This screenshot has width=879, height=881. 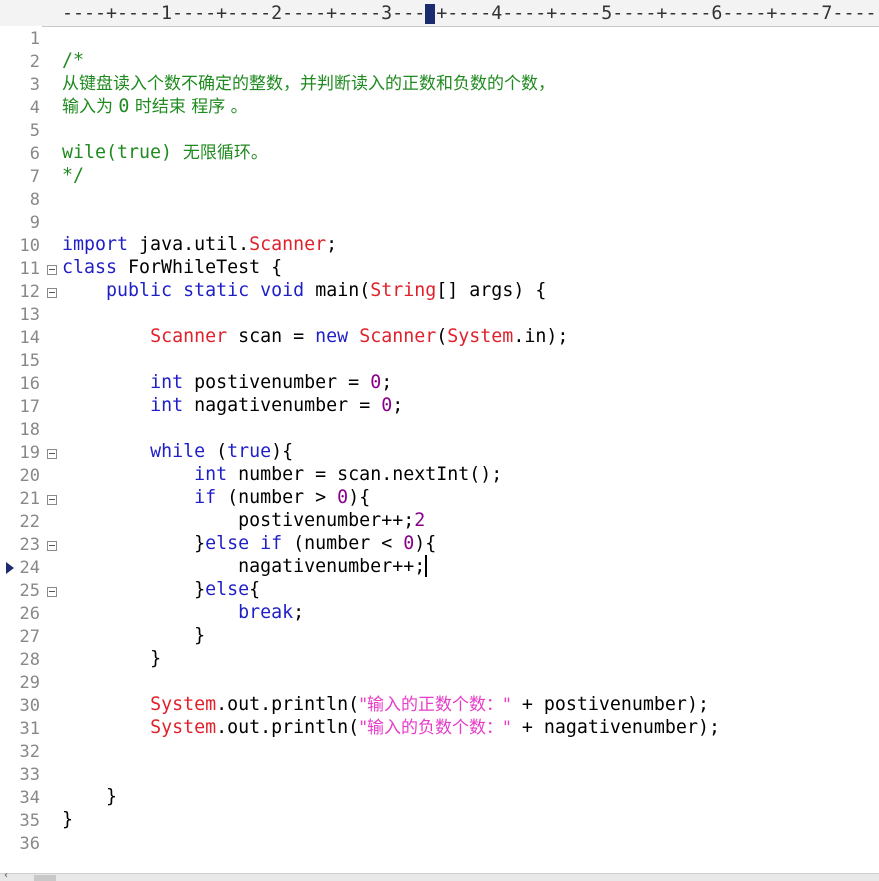 What do you see at coordinates (29, 246) in the screenshot?
I see `line-number: 10` at bounding box center [29, 246].